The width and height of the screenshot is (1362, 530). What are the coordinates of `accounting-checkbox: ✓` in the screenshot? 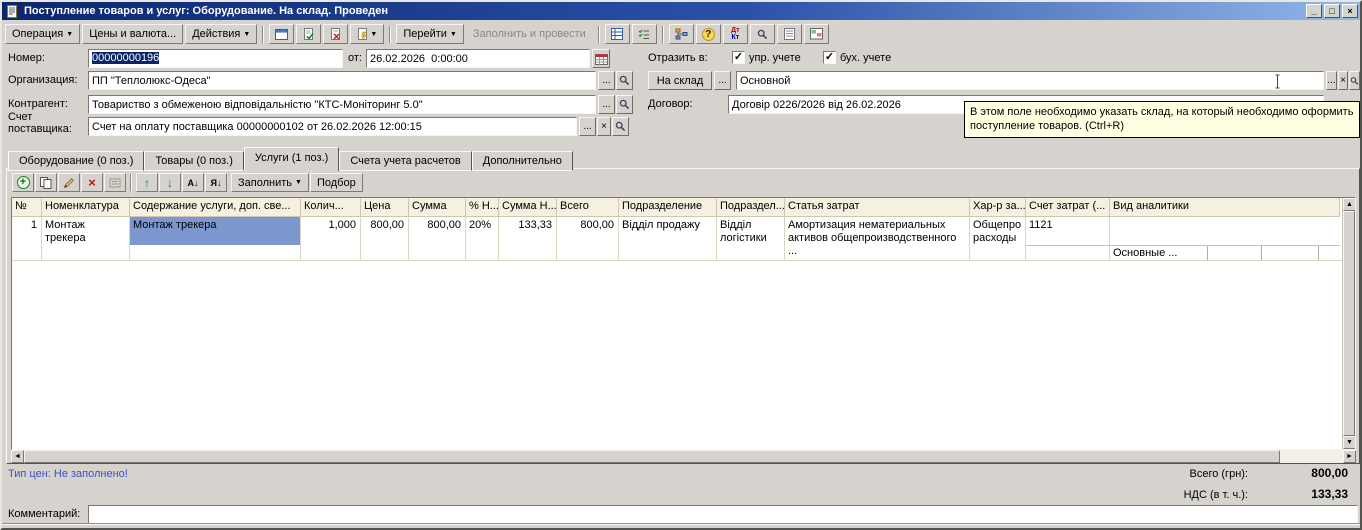 It's located at (829, 57).